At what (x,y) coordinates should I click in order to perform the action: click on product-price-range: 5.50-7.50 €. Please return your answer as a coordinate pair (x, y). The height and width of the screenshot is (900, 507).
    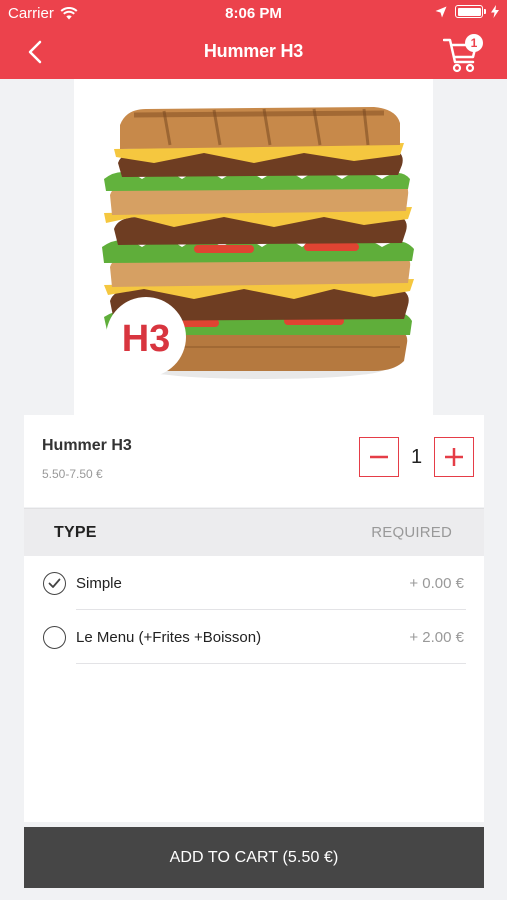
    Looking at the image, I should click on (72, 474).